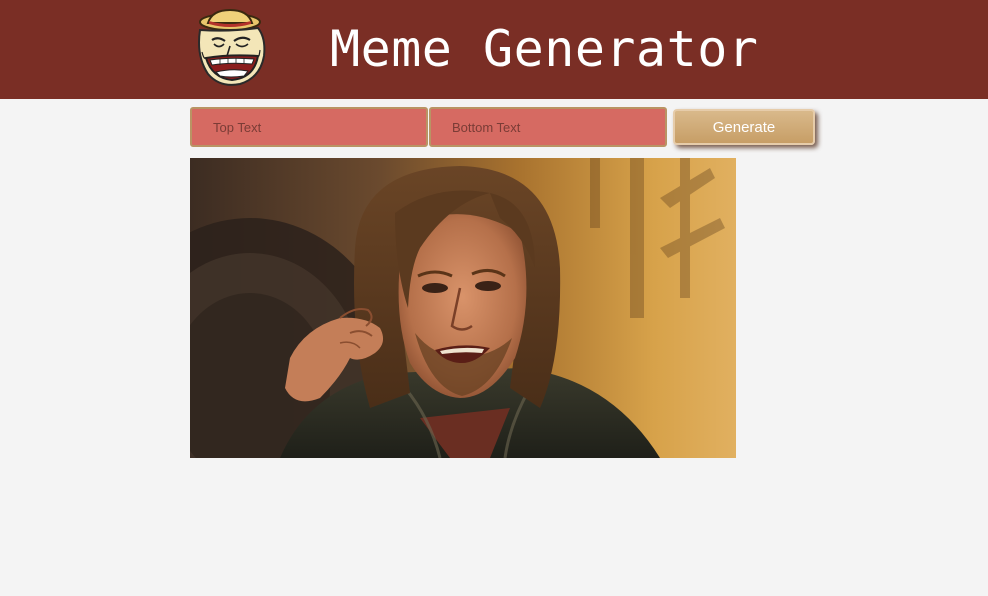 Image resolution: width=988 pixels, height=596 pixels. Describe the element at coordinates (544, 49) in the screenshot. I see `page-title: Meme Generator` at that location.